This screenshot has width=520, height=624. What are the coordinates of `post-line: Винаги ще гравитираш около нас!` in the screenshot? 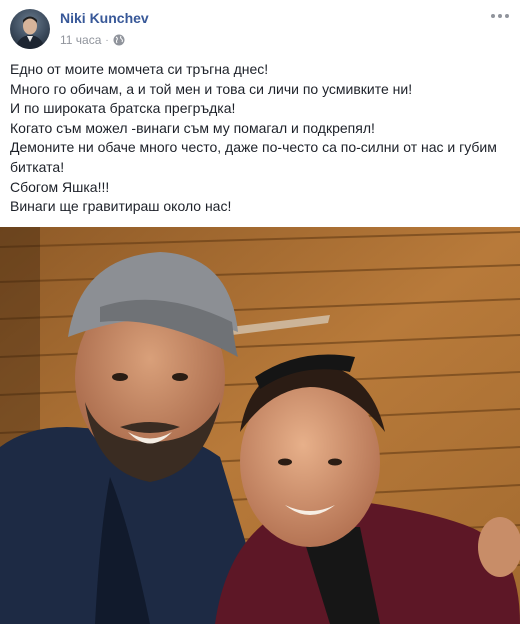 It's located at (121, 206).